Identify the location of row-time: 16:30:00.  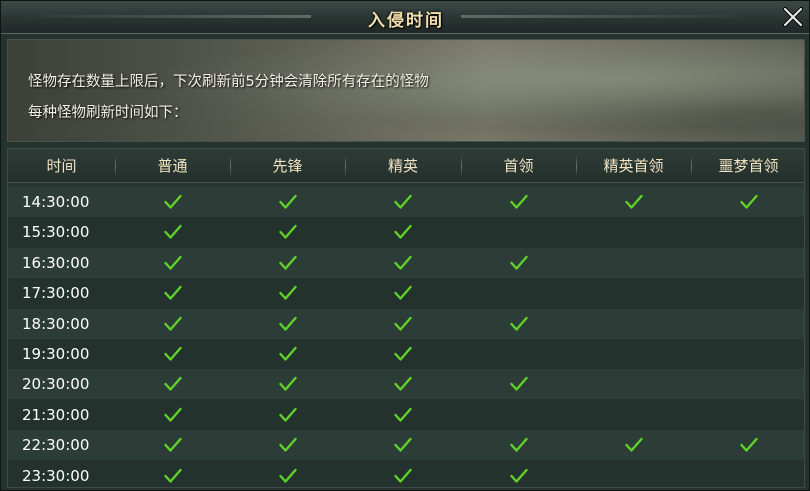
(56, 262).